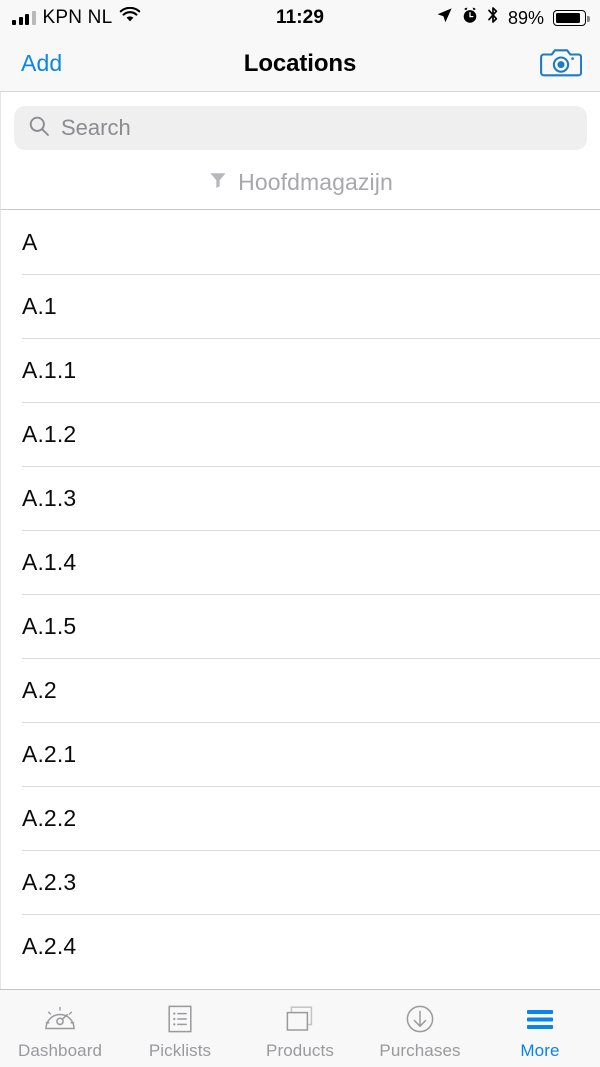 The width and height of the screenshot is (600, 1067). I want to click on list-item: A.1.4, so click(300, 562).